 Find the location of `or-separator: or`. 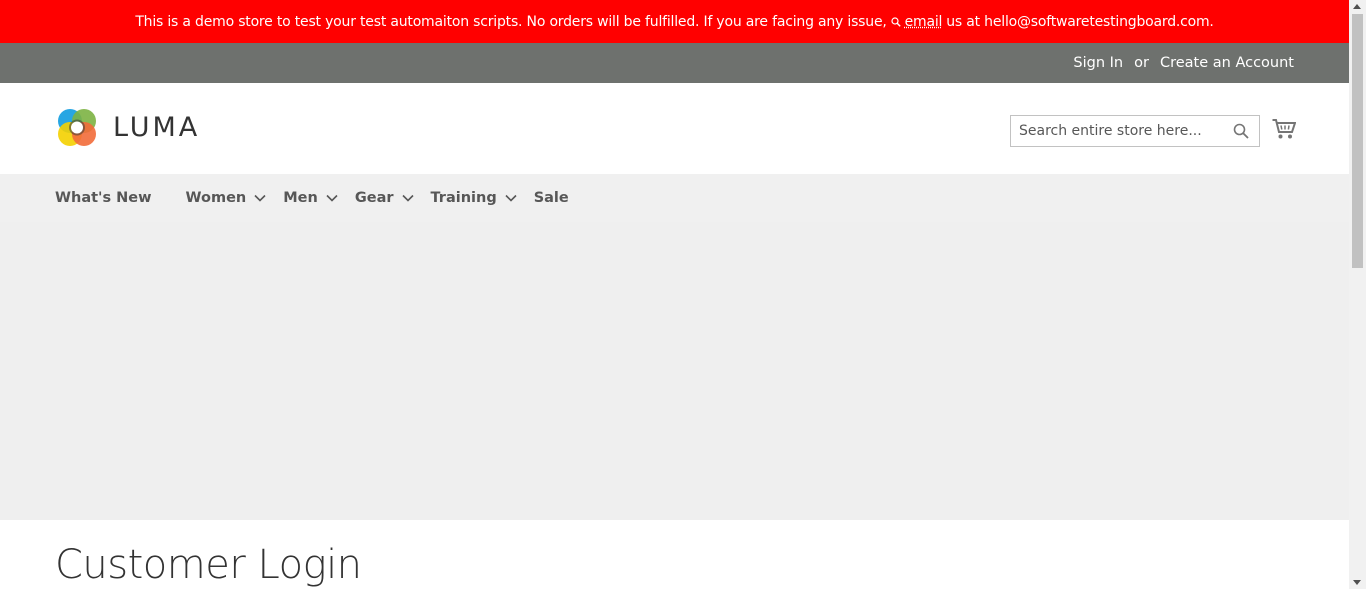

or-separator: or is located at coordinates (1141, 63).